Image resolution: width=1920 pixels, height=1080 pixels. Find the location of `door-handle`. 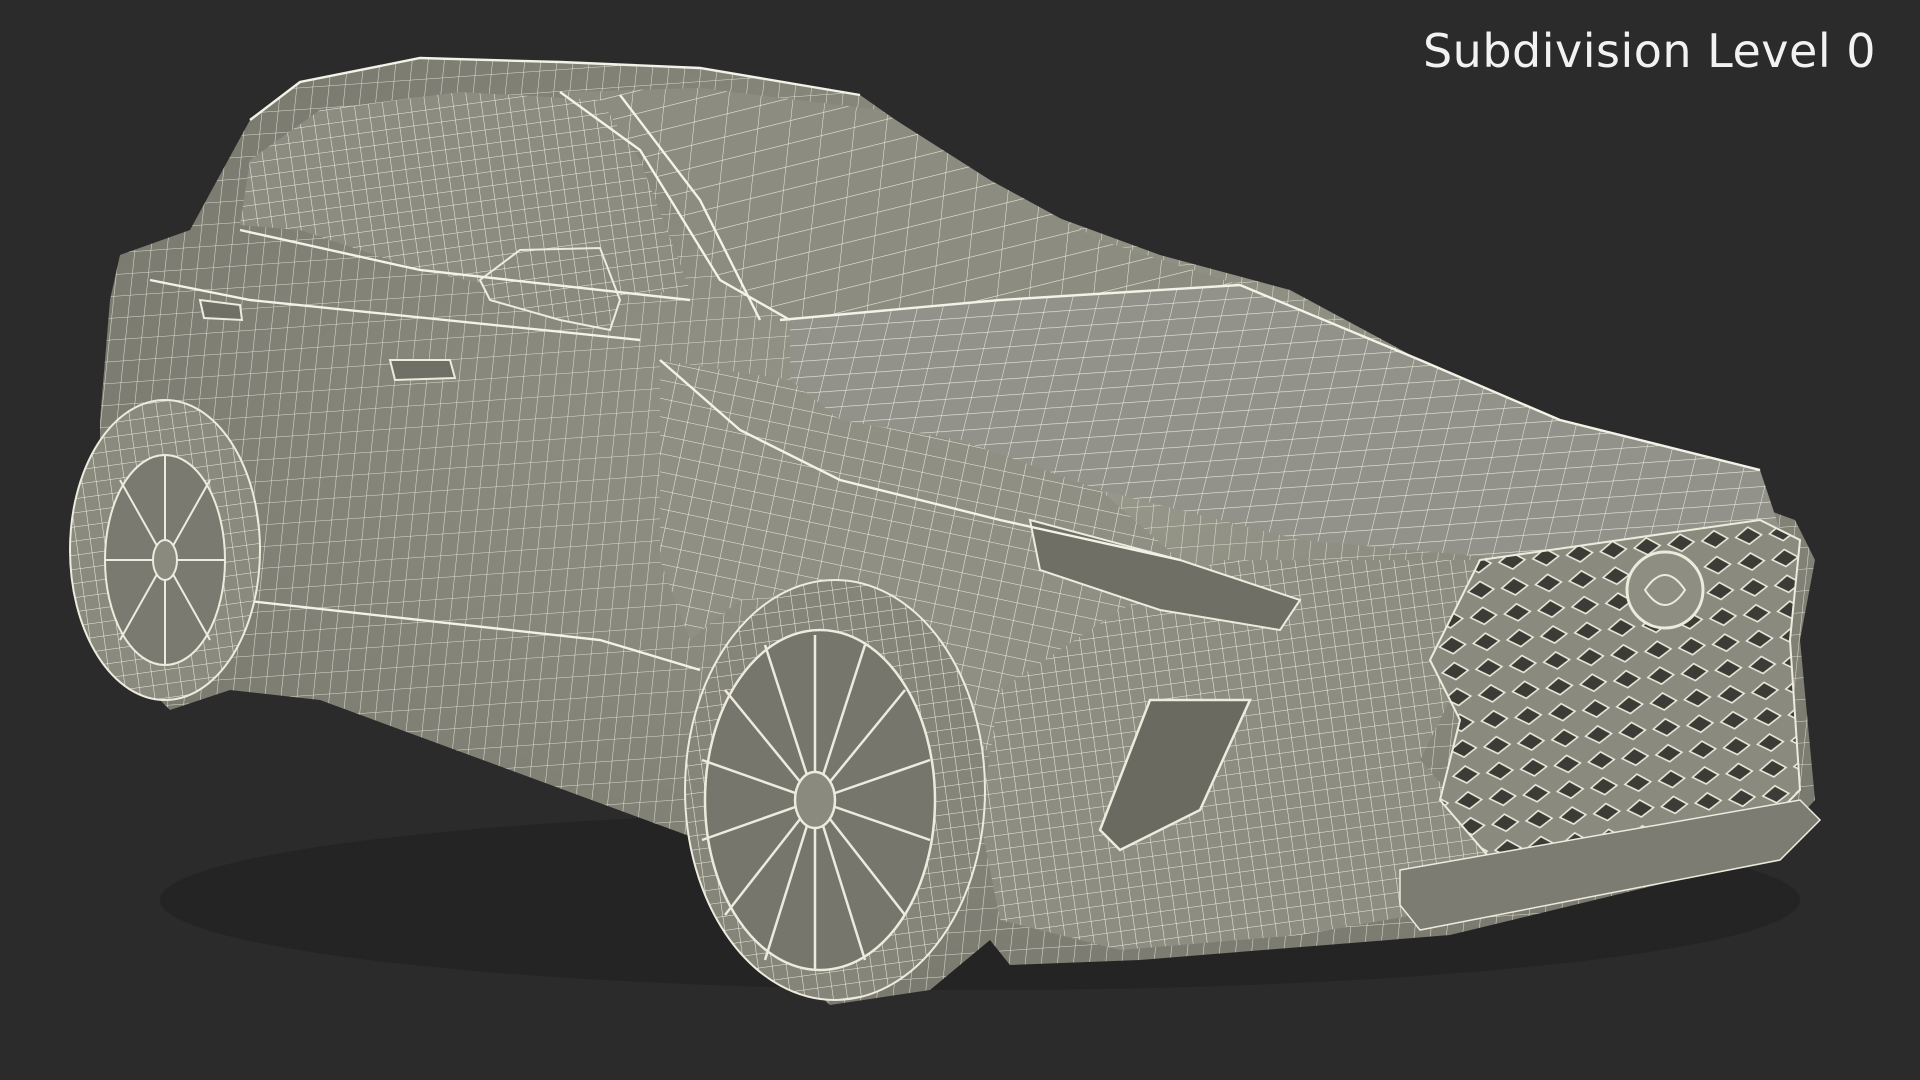

door-handle is located at coordinates (422, 370).